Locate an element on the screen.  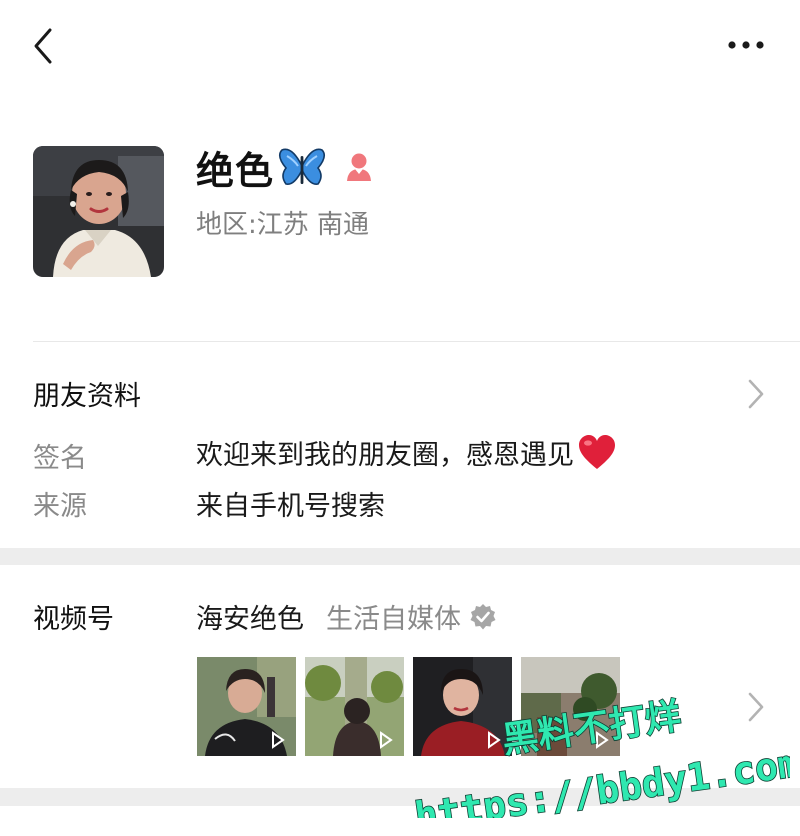
signature-label: 签名 is located at coordinates (60, 458).